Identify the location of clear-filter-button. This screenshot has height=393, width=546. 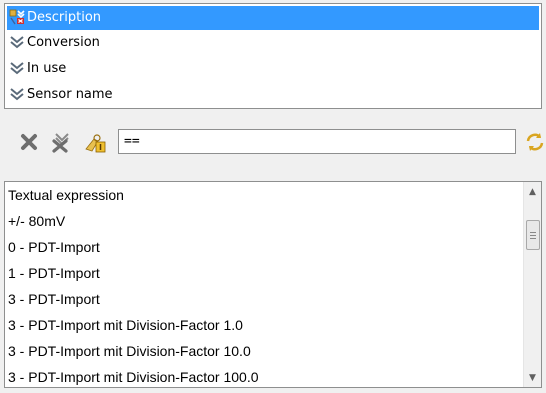
(29, 142).